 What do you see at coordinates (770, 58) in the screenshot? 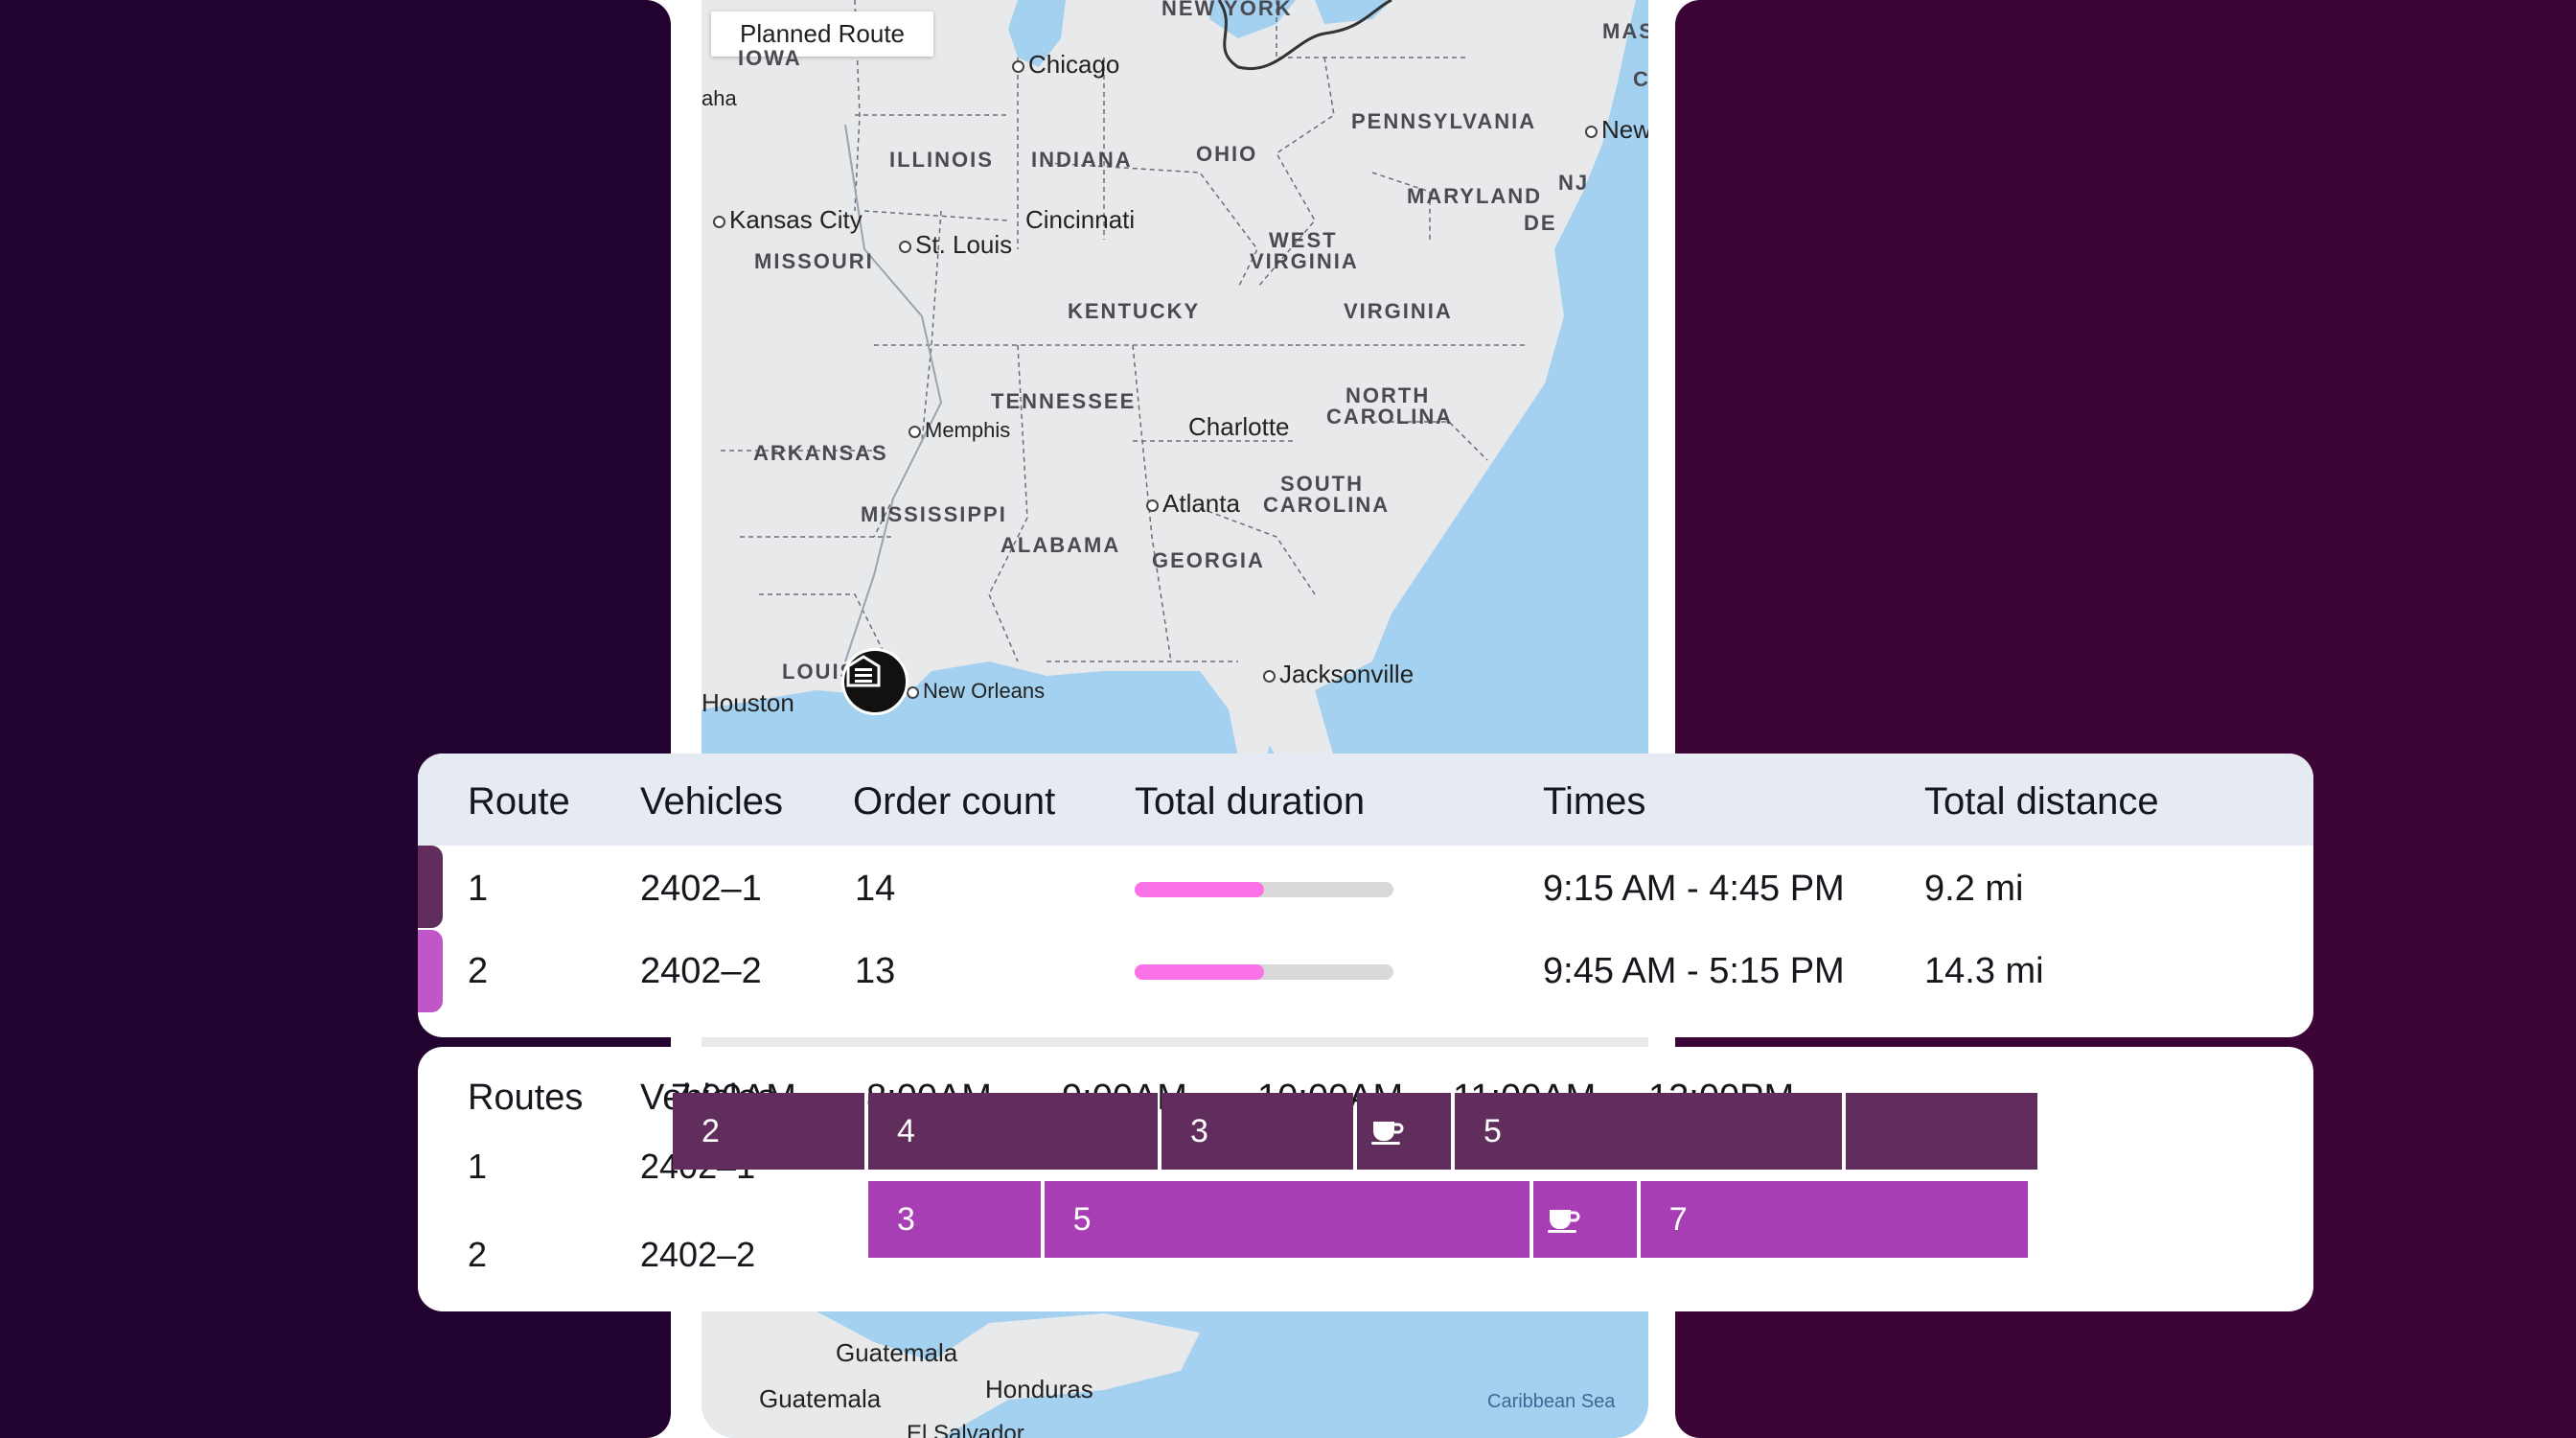
I see `map-state-label: IOWA` at bounding box center [770, 58].